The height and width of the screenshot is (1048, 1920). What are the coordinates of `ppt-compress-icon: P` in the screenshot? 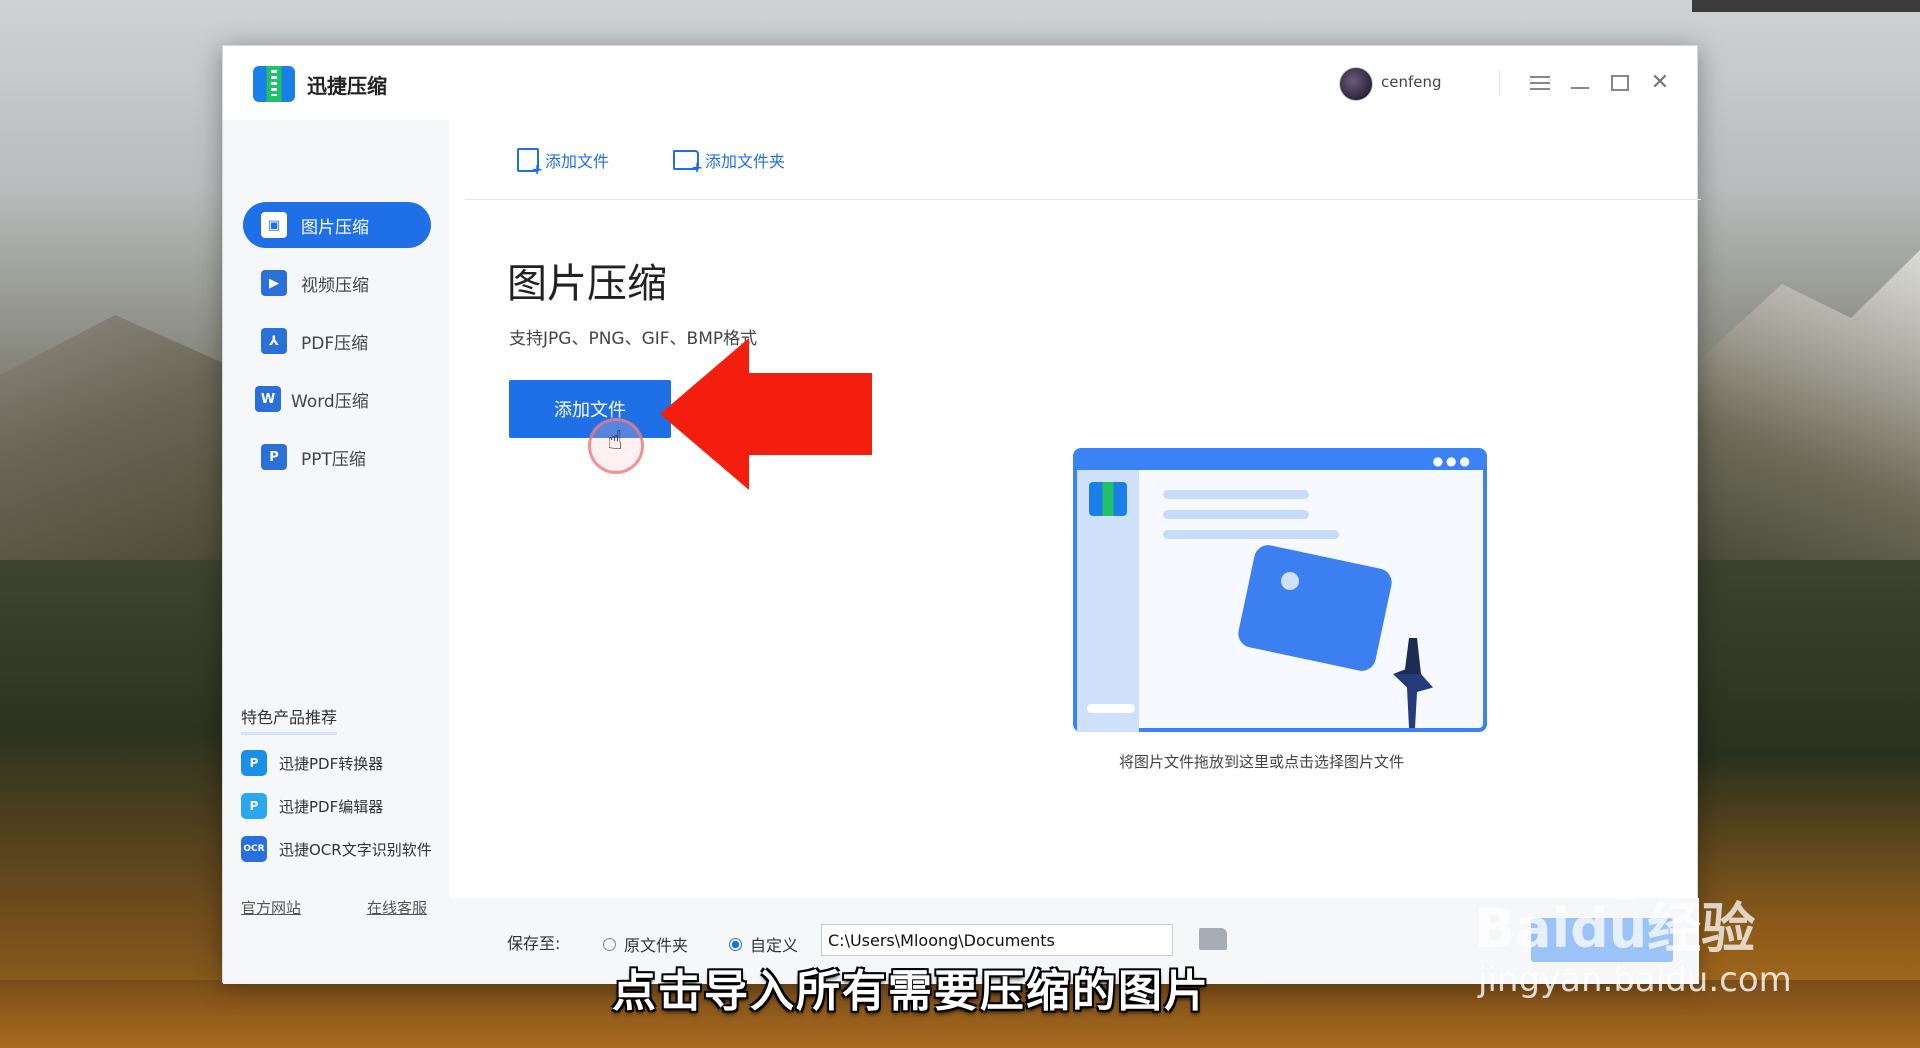 It's located at (274, 457).